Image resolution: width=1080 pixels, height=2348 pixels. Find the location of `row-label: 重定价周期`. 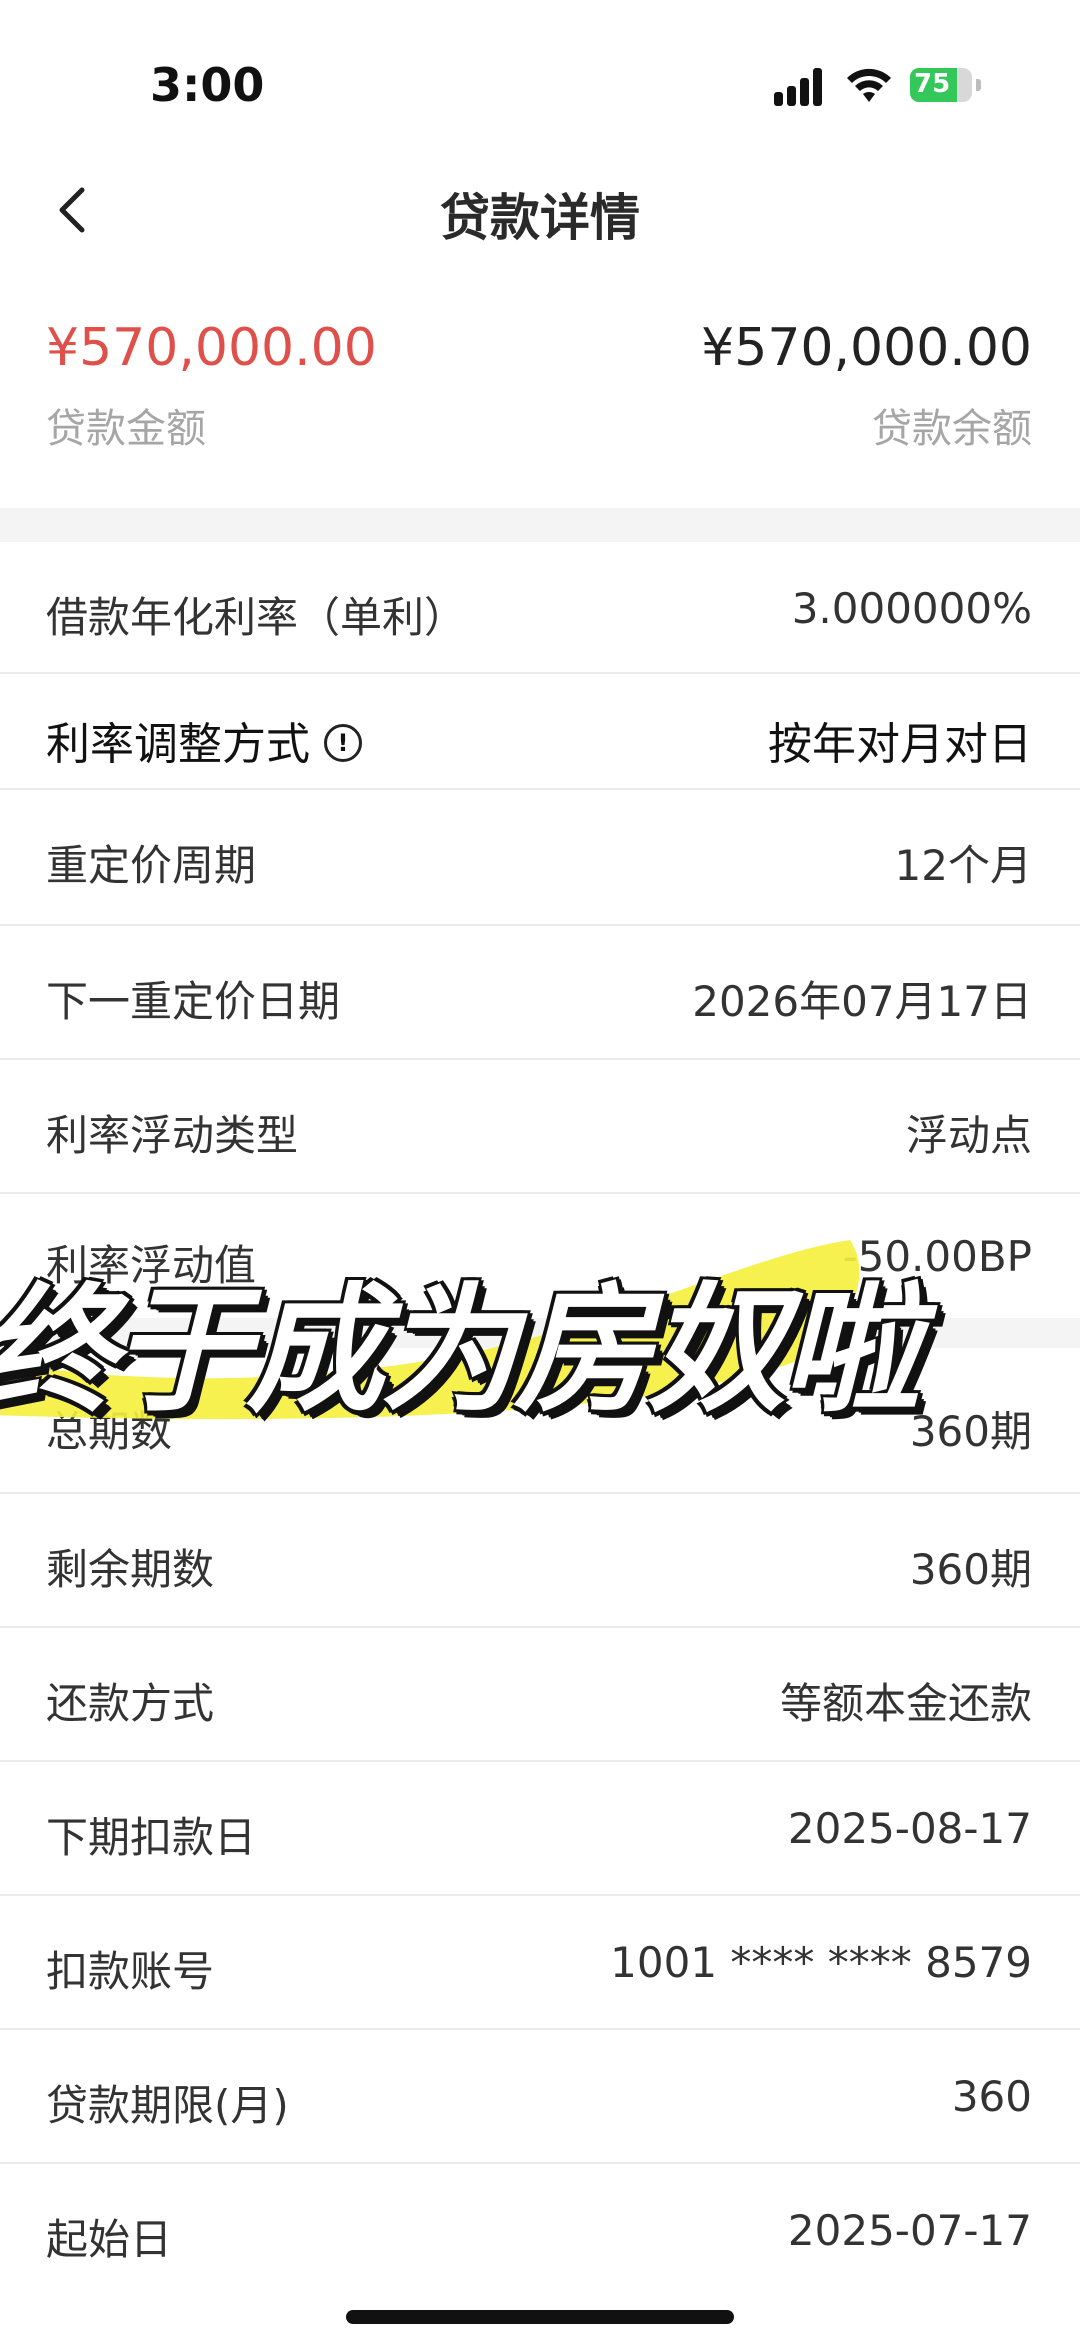

row-label: 重定价周期 is located at coordinates (151, 865).